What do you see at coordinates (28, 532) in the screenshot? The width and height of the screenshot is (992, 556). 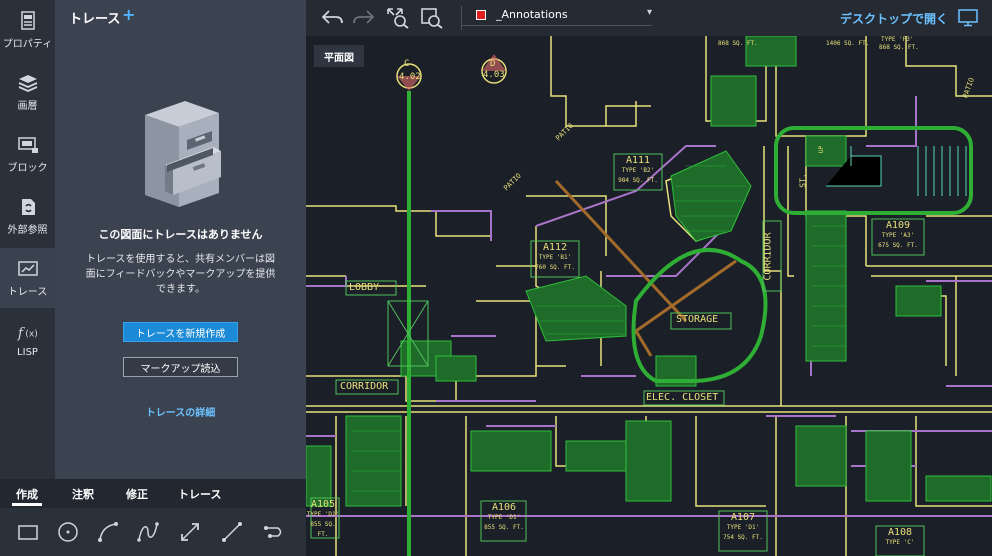 I see `rectangle-tool-icon` at bounding box center [28, 532].